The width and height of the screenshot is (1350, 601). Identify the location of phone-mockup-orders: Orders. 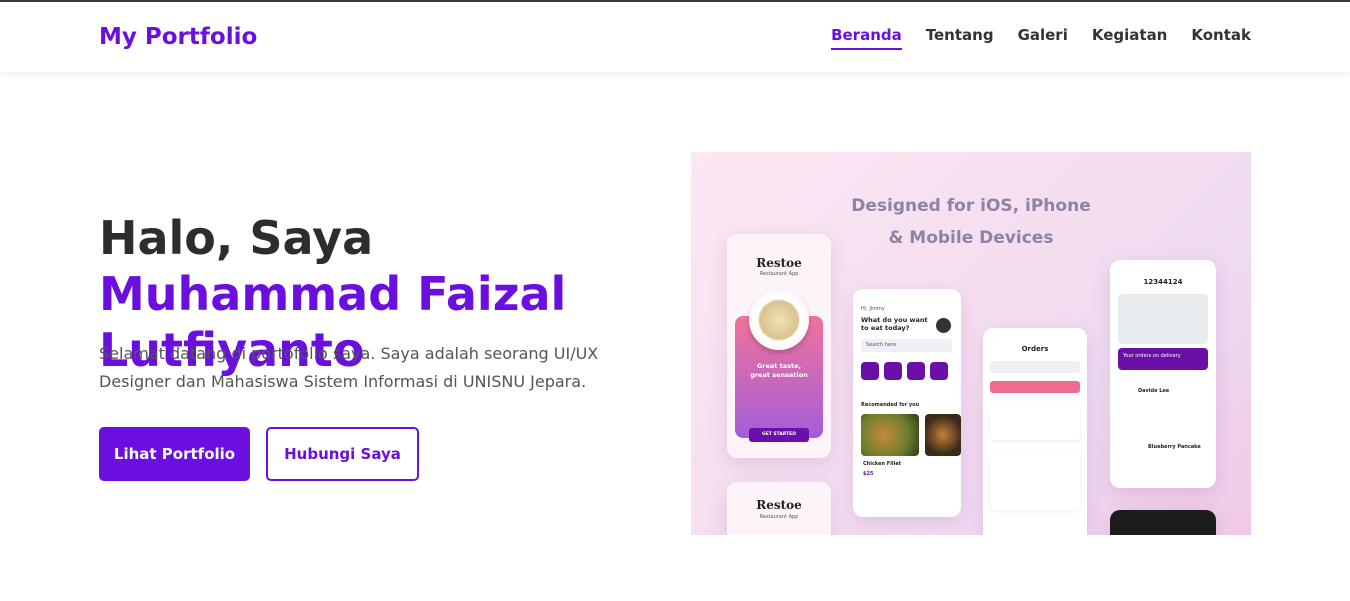
(1035, 431).